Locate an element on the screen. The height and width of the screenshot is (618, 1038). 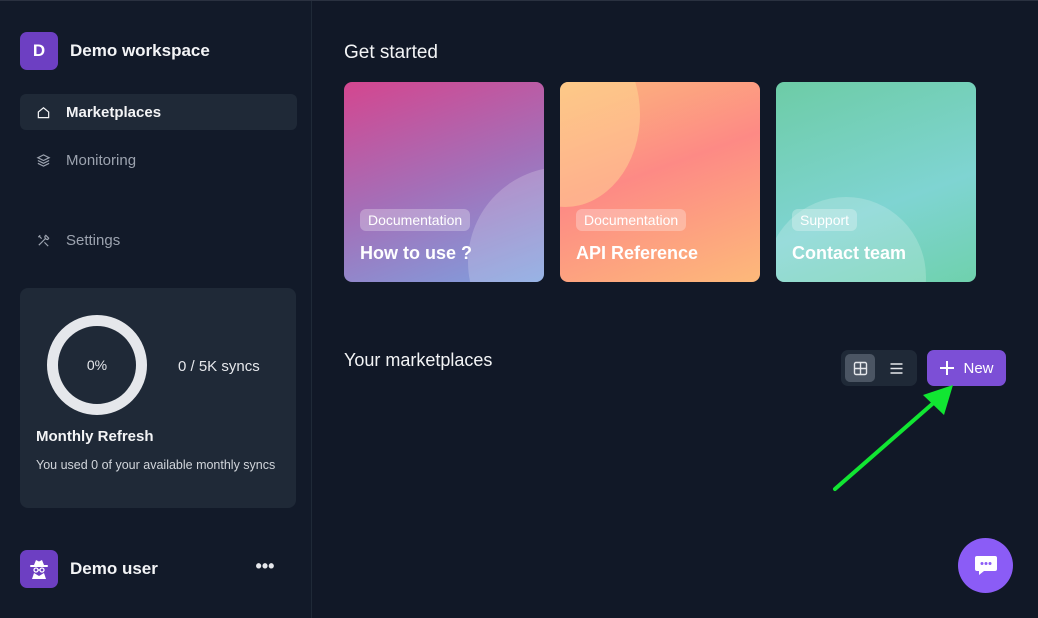
grid-icon is located at coordinates (860, 368).